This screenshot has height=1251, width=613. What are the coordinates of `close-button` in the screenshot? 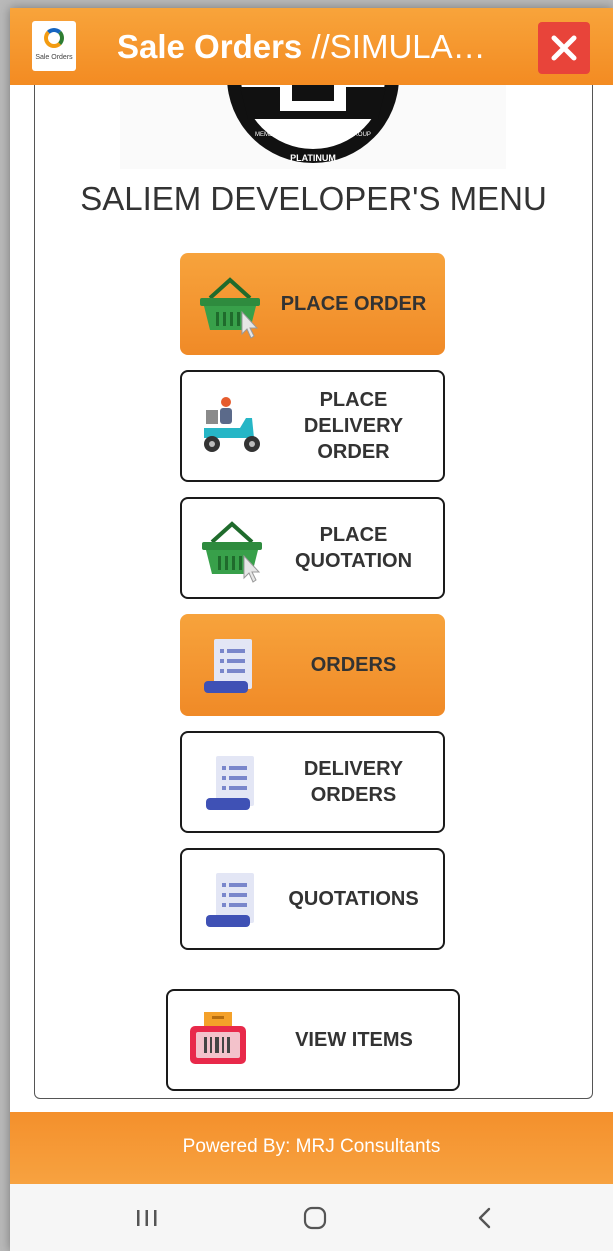 It's located at (564, 48).